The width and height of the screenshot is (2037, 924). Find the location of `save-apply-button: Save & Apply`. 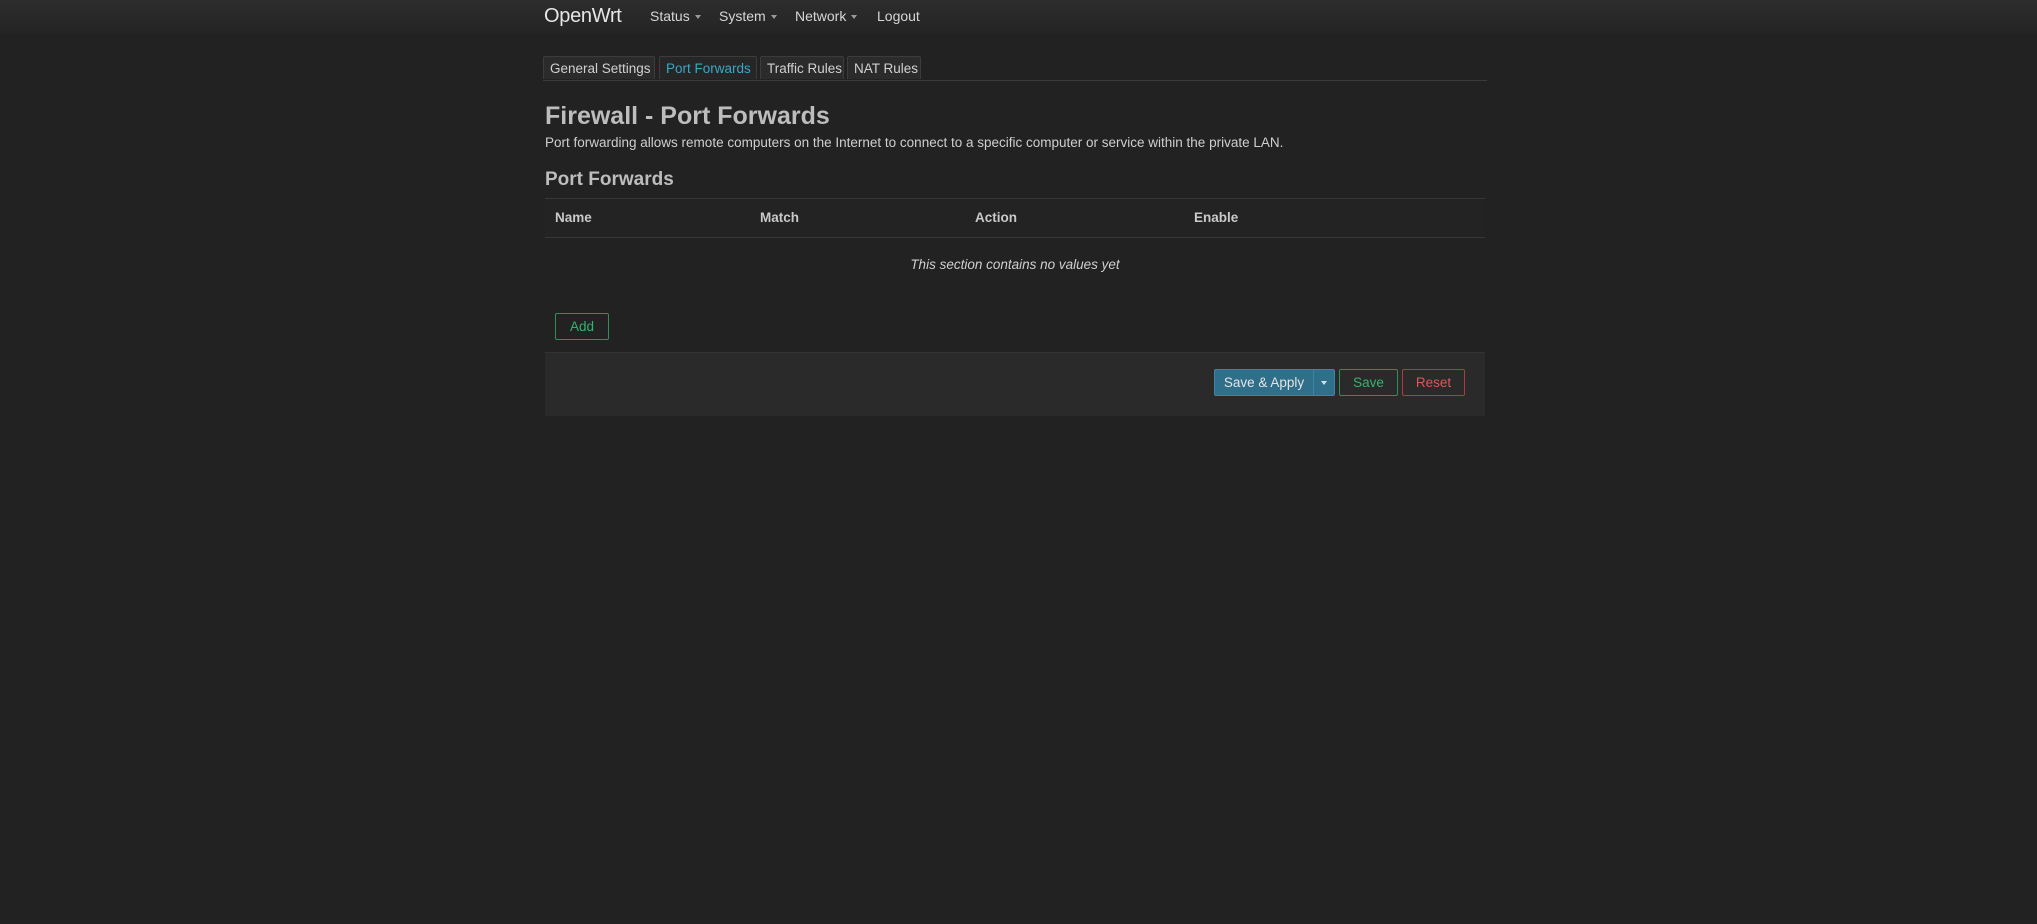

save-apply-button: Save & Apply is located at coordinates (1264, 382).